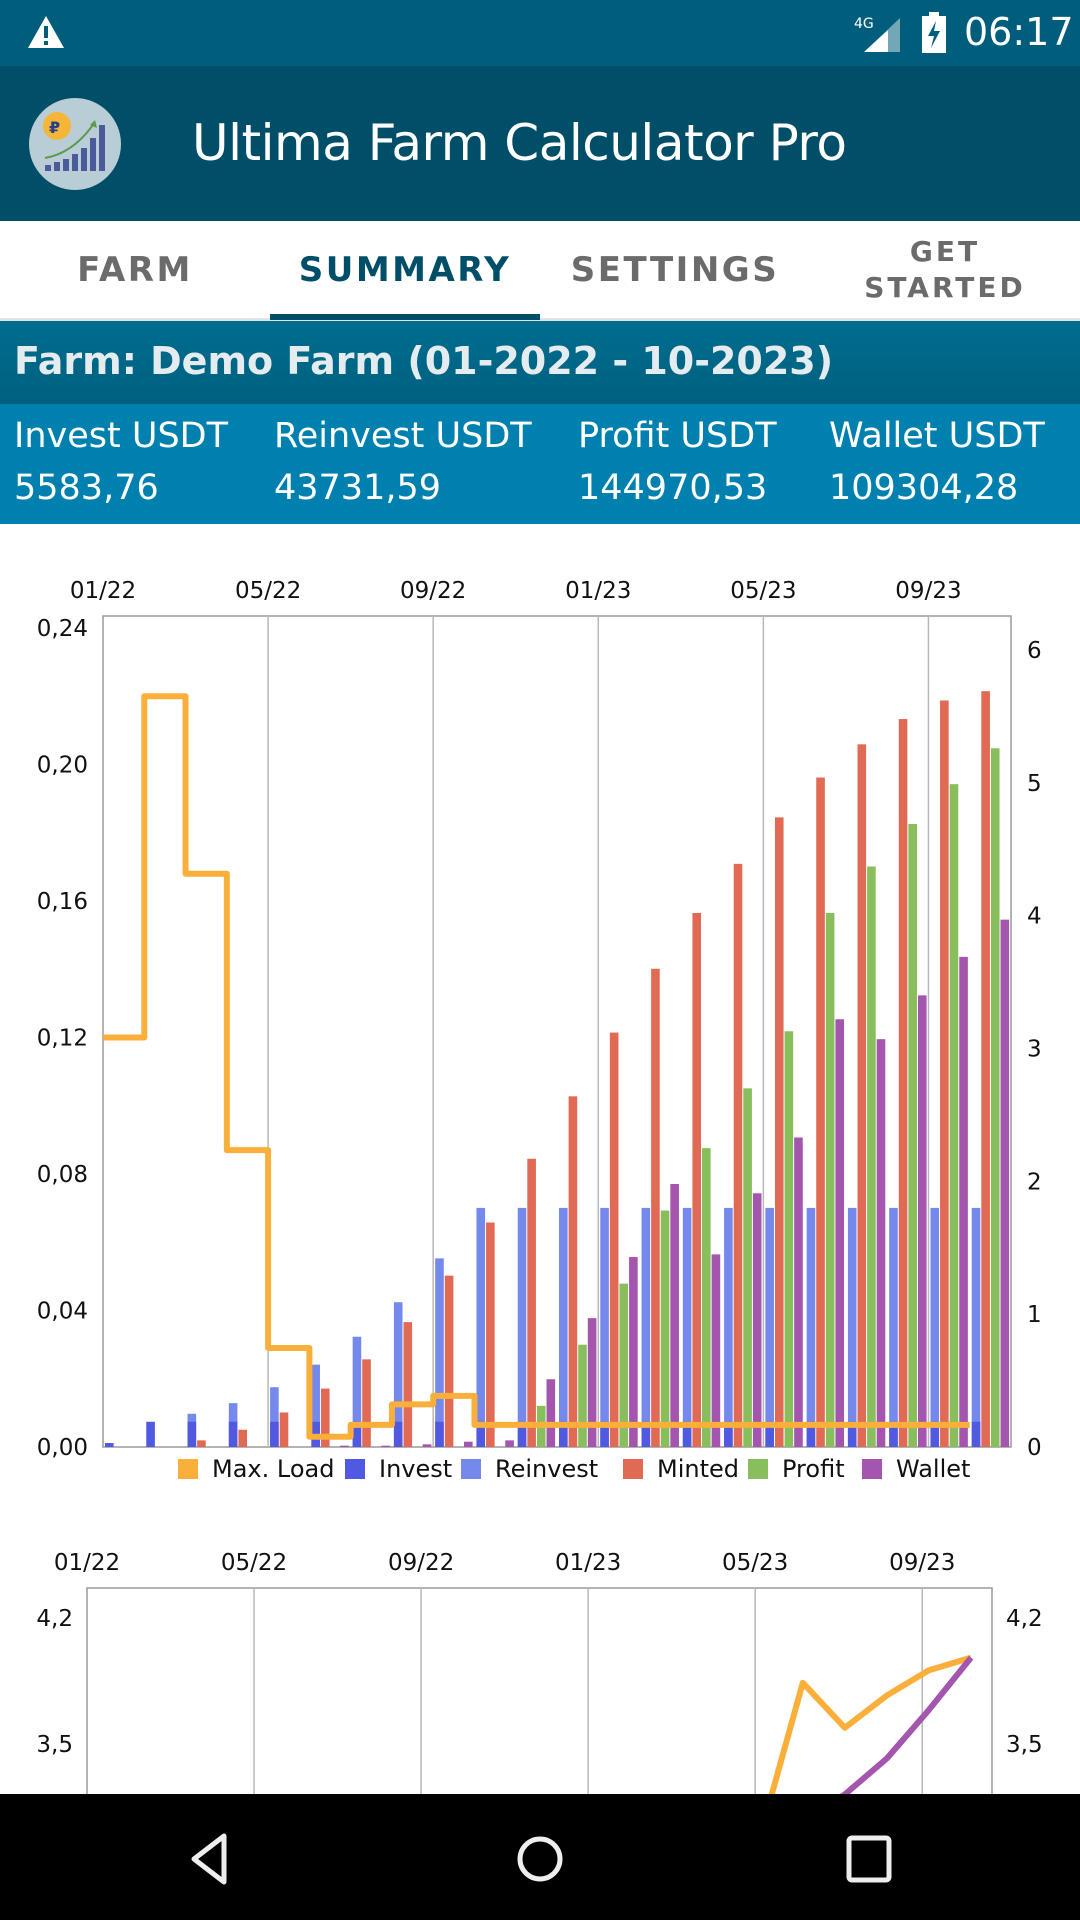 This screenshot has width=1080, height=1920. I want to click on warning-icon, so click(46, 32).